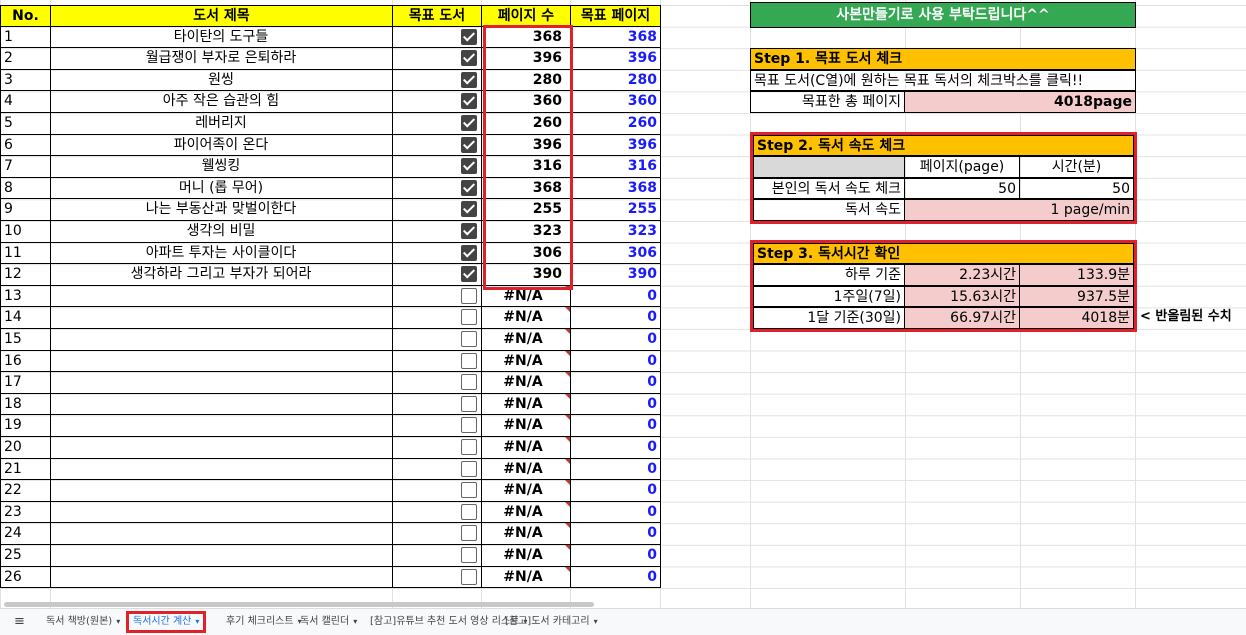  I want to click on book-title-cell: 아파트 투자는 사이클이다, so click(221, 253).